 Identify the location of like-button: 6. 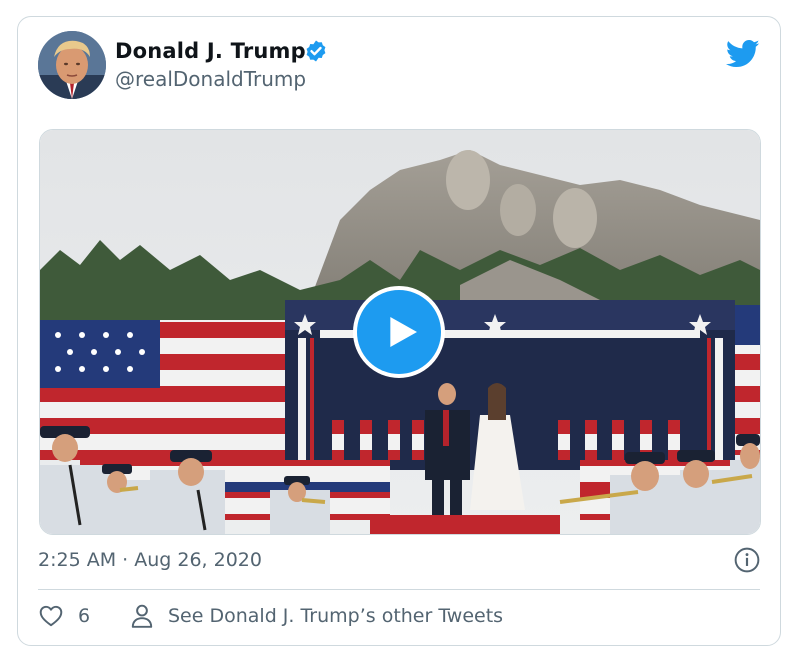
(64, 616).